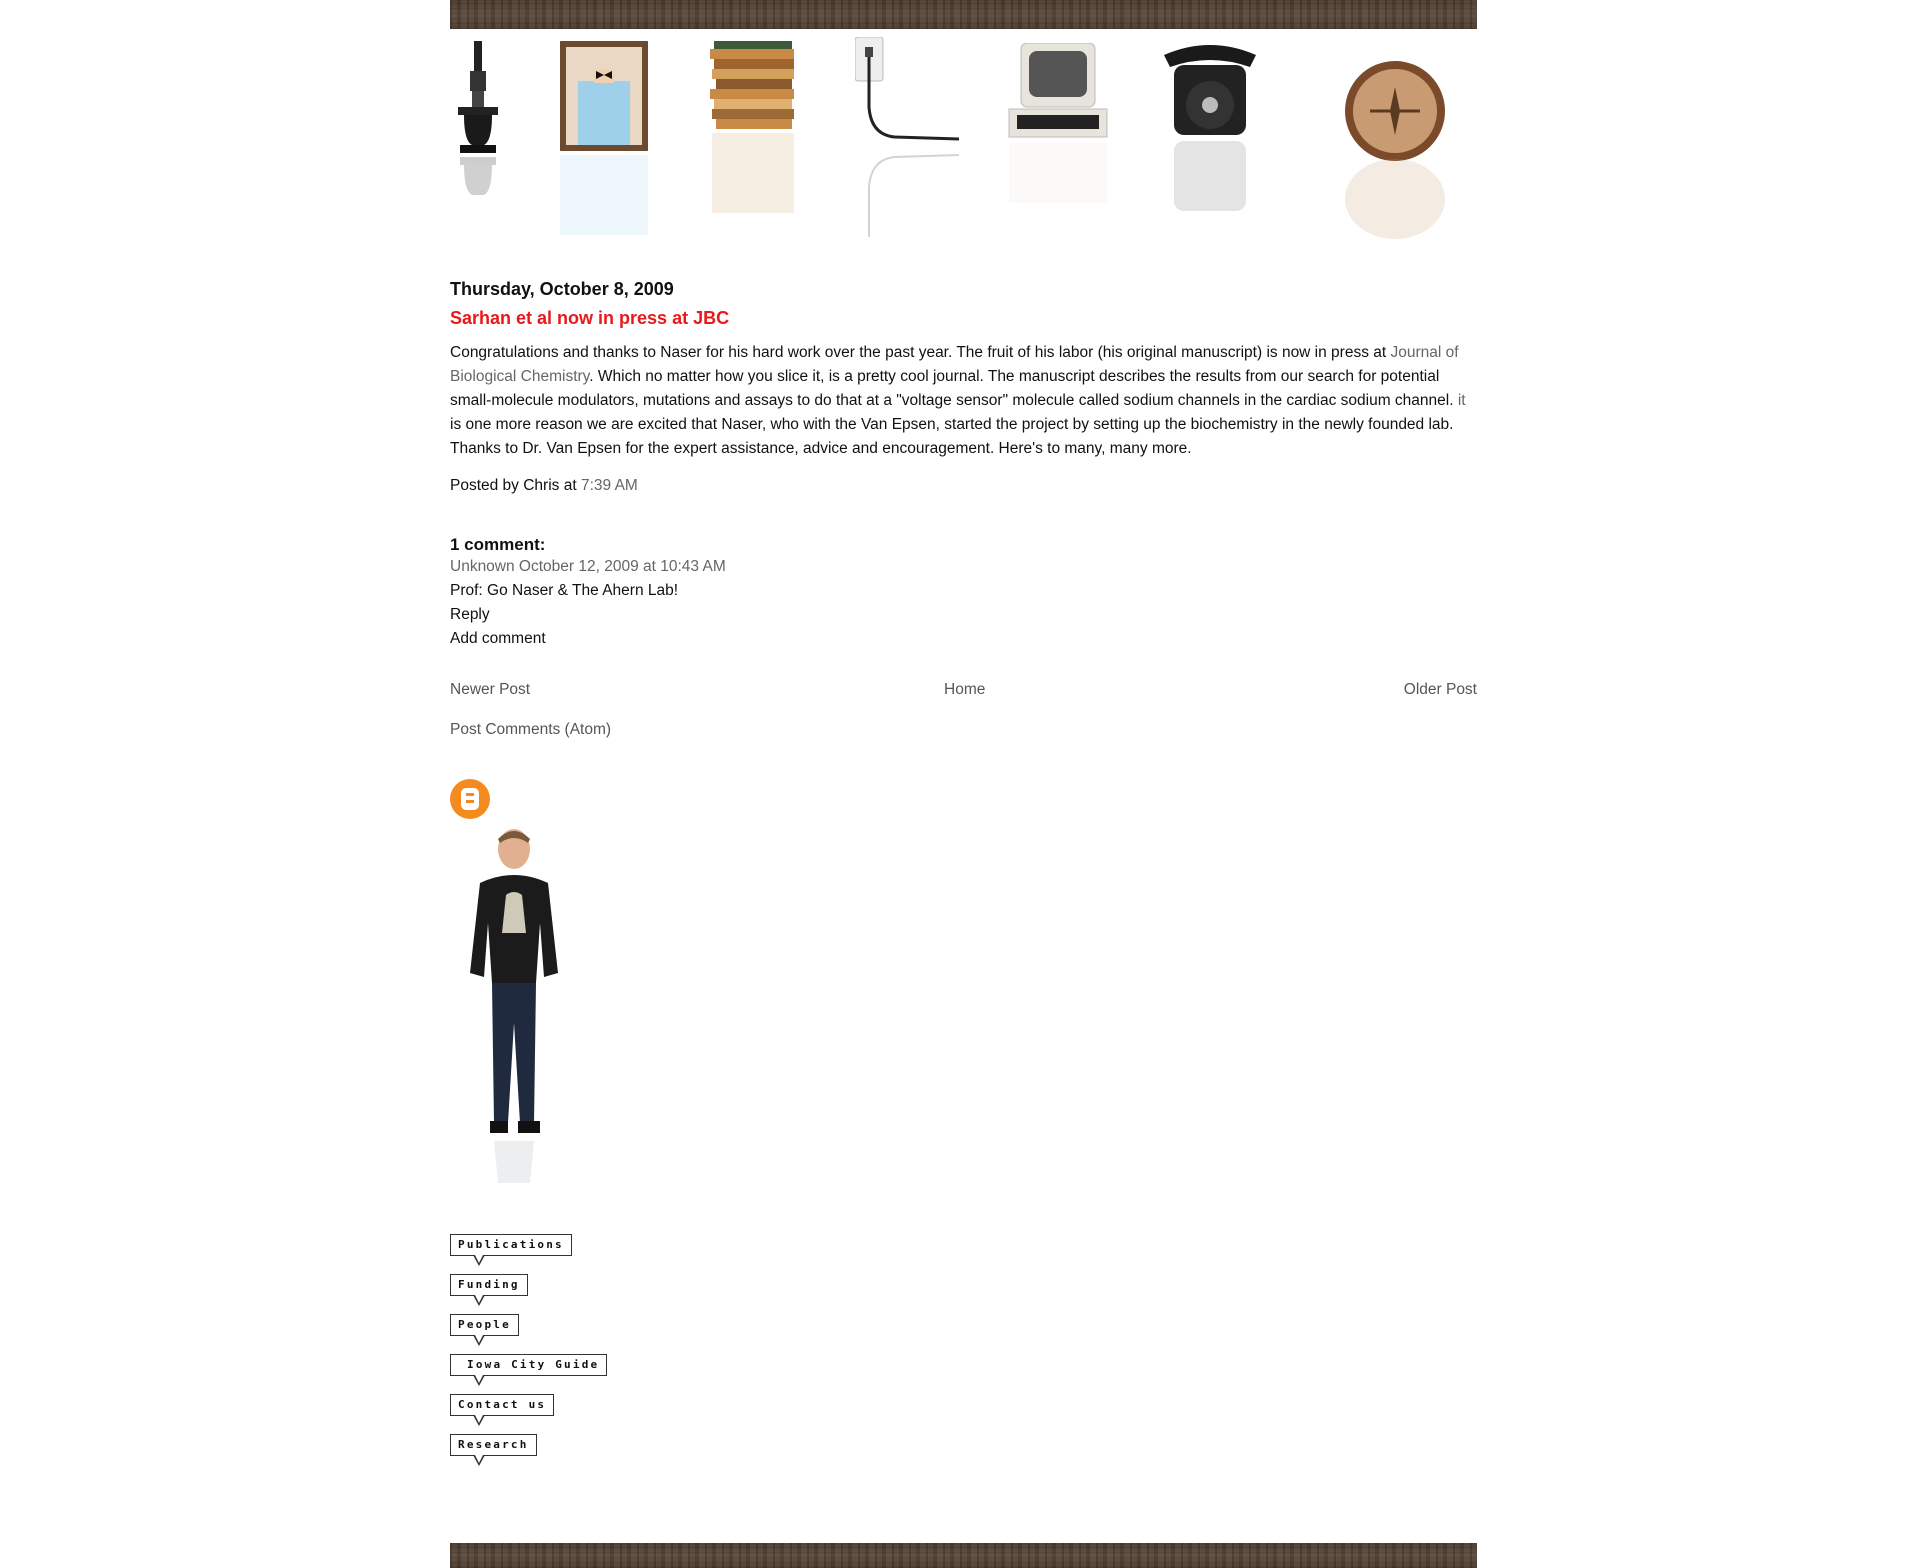 The height and width of the screenshot is (1568, 1920). I want to click on menu-contact-us: Contact us, so click(502, 1410).